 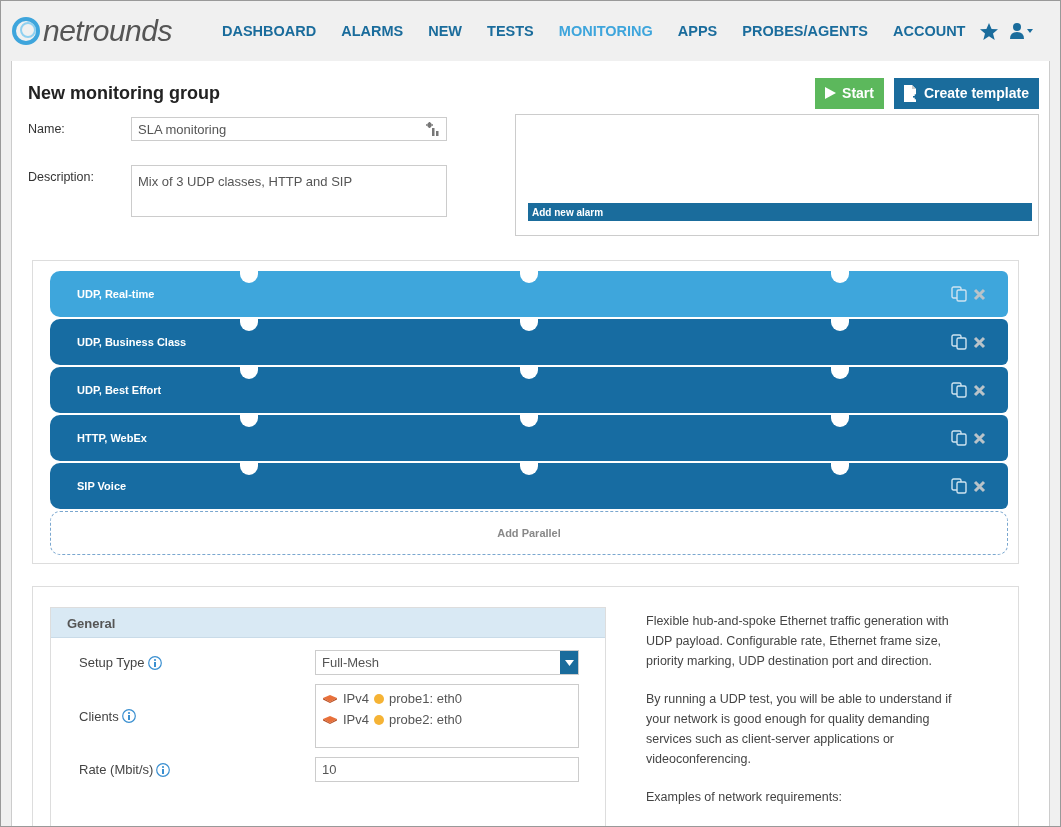 I want to click on name-field: SLA monitoring, so click(x=289, y=129).